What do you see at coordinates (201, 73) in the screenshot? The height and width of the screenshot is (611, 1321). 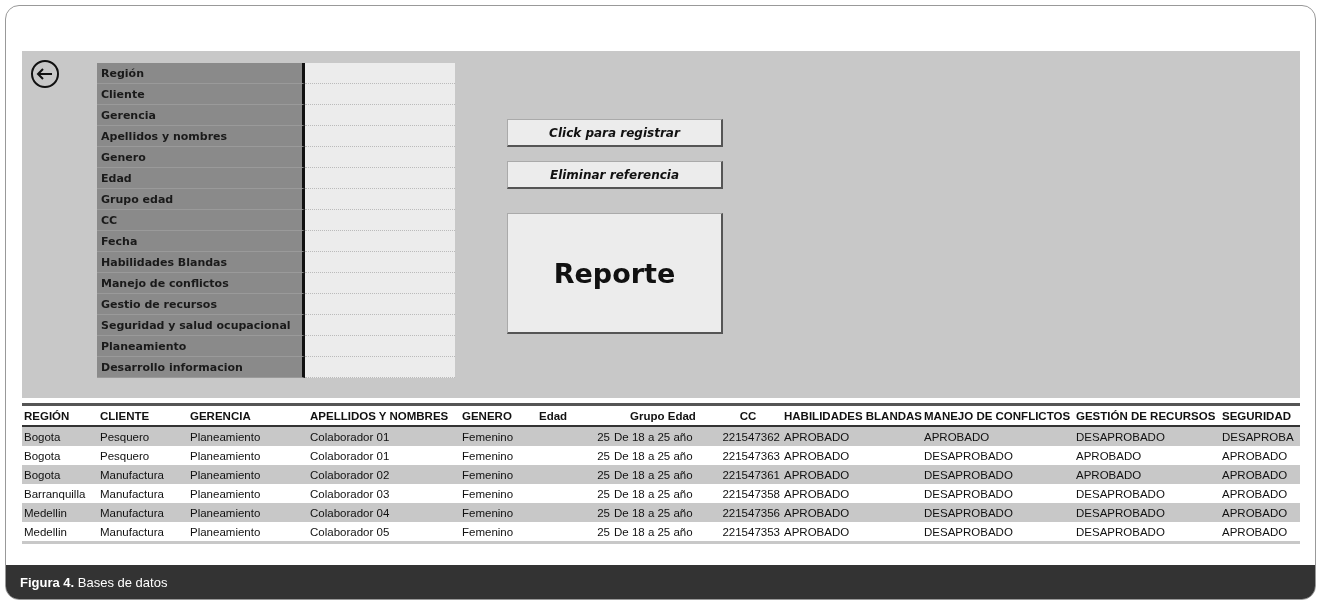 I see `field-label: Región` at bounding box center [201, 73].